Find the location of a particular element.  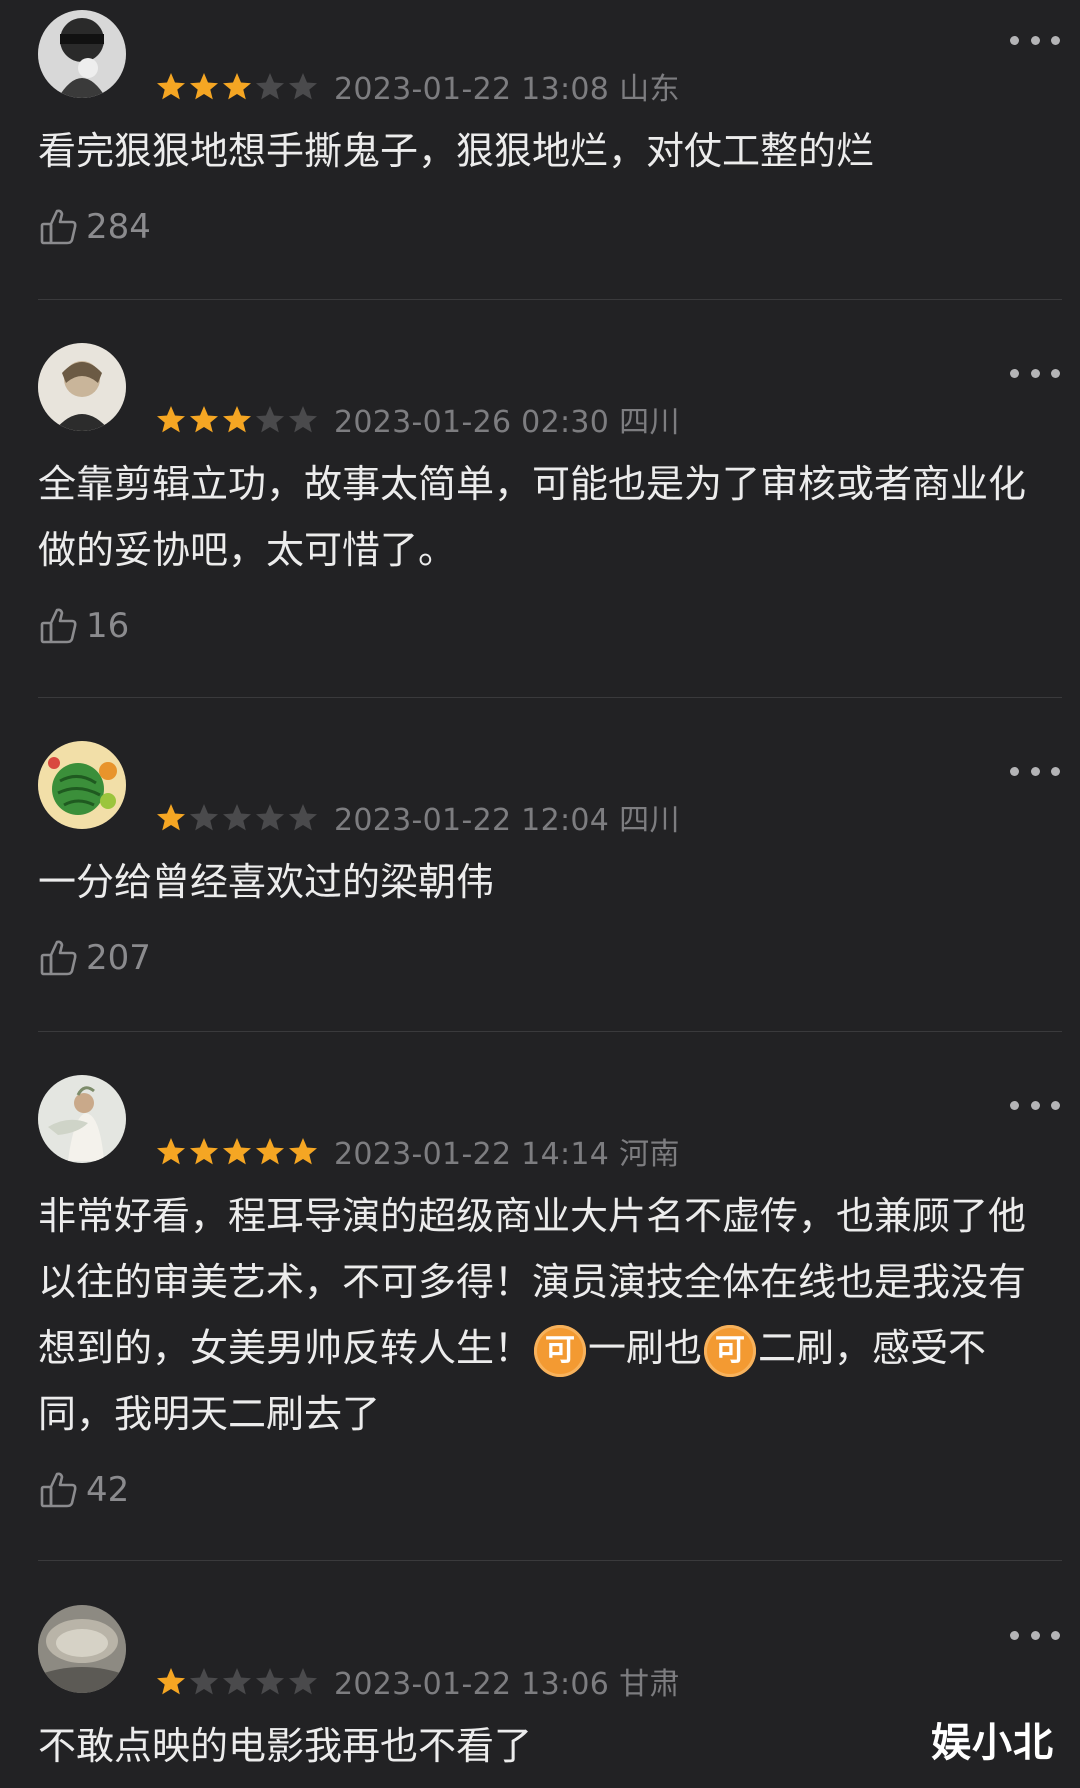

review-content: 看完狠狠地想手撕鬼子，狠狠地烂，对仗工整的烂 is located at coordinates (456, 151).